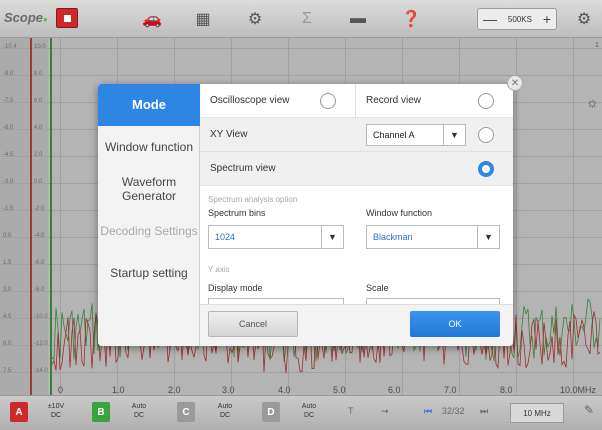  What do you see at coordinates (328, 101) in the screenshot?
I see `oscilloscope-view-radio` at bounding box center [328, 101].